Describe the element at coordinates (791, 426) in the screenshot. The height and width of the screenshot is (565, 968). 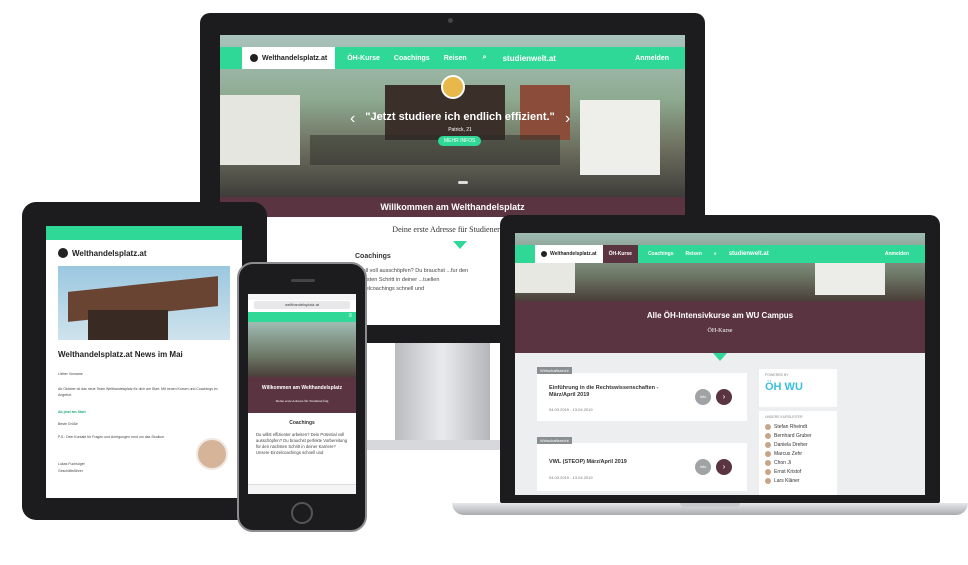
I see `team-member-name: Stefan Rheindt` at that location.